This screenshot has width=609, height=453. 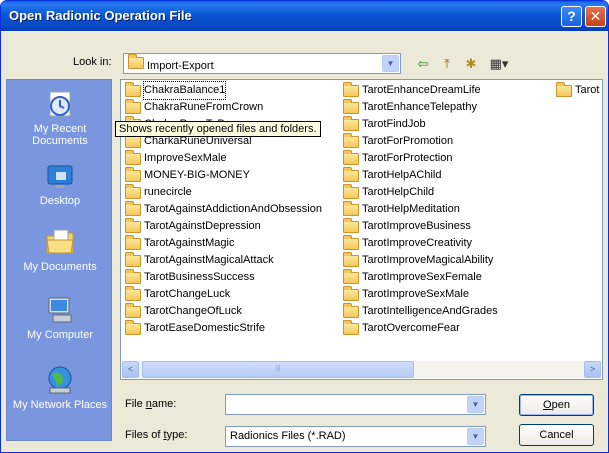 I want to click on file-name: TarotImproveBusiness, so click(x=416, y=226).